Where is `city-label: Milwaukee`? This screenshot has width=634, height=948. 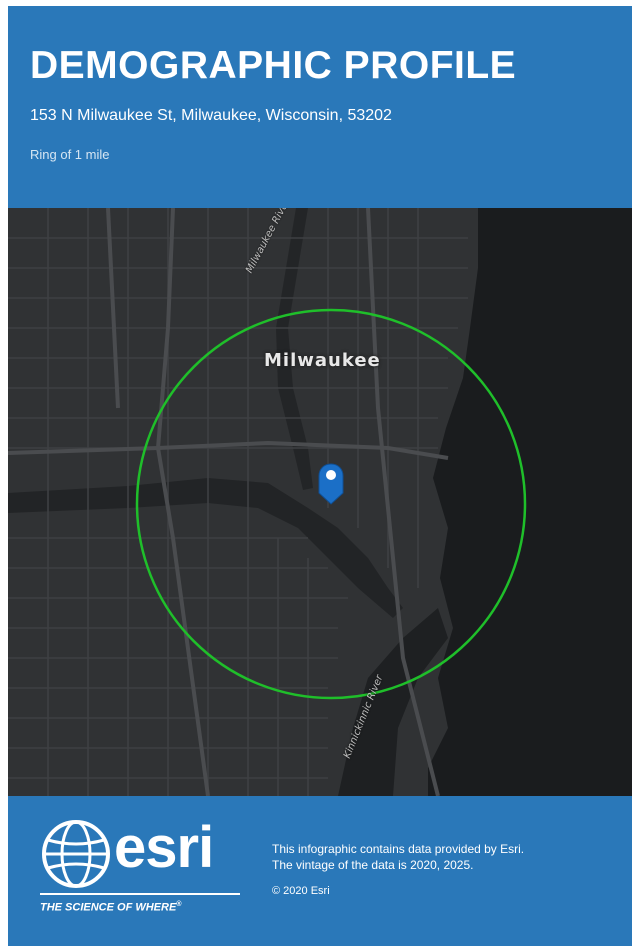 city-label: Milwaukee is located at coordinates (322, 360).